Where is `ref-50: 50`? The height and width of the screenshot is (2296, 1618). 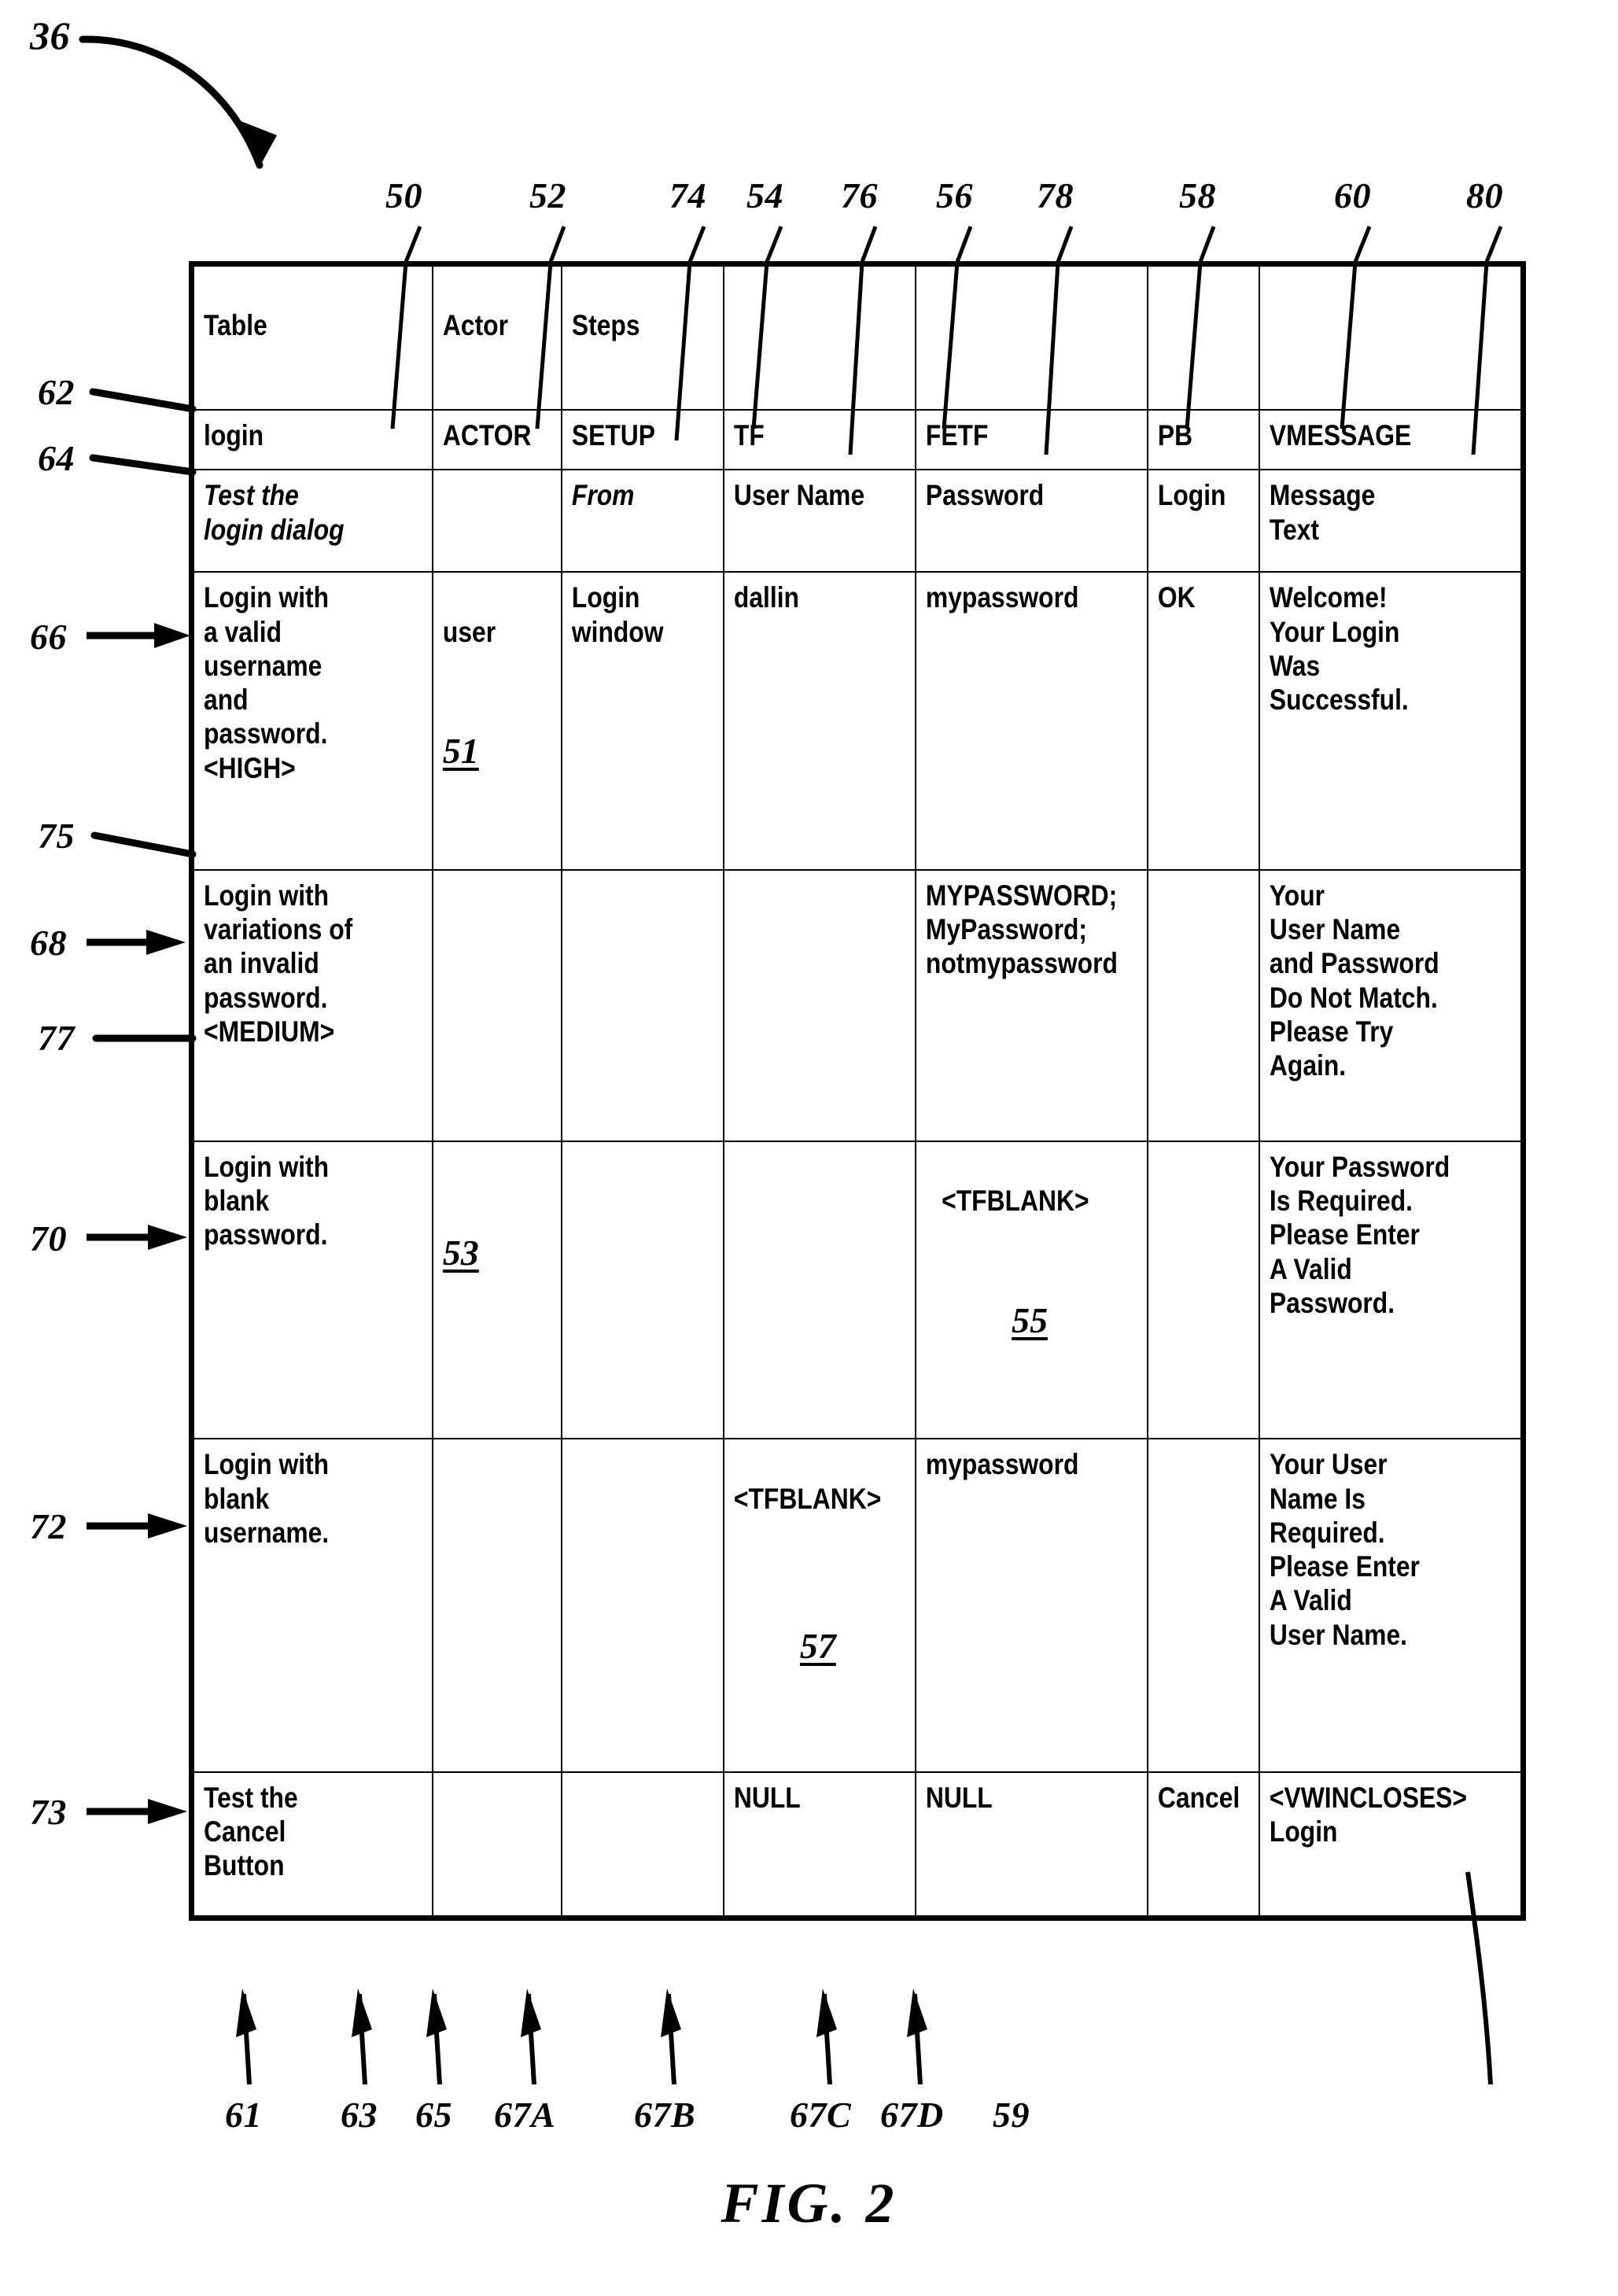 ref-50: 50 is located at coordinates (403, 195).